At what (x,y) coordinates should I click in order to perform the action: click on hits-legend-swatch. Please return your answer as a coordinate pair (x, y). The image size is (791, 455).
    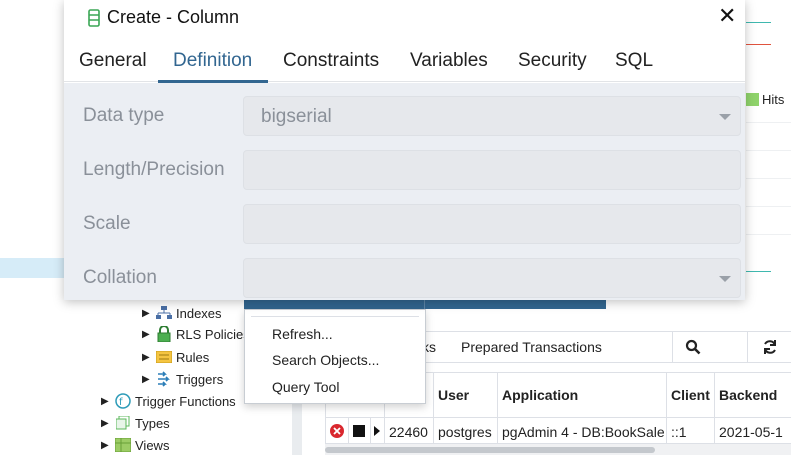
    Looking at the image, I should click on (752, 99).